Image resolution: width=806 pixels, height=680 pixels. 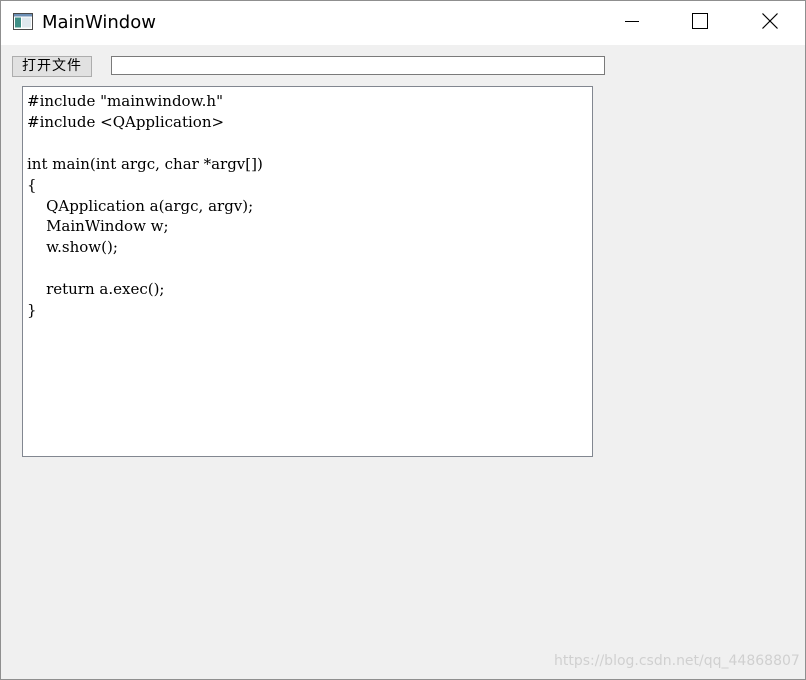 I want to click on watermark-text: https://blog.csdn.net/qq_44868807, so click(x=677, y=661).